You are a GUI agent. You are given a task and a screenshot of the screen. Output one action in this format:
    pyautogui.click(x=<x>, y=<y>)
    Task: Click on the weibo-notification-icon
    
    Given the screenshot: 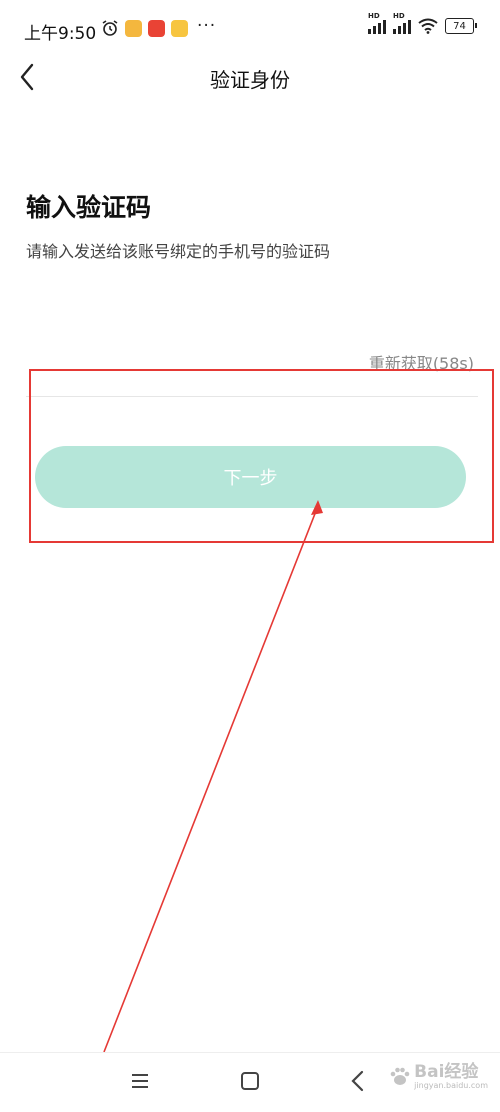 What is the action you would take?
    pyautogui.click(x=179, y=28)
    